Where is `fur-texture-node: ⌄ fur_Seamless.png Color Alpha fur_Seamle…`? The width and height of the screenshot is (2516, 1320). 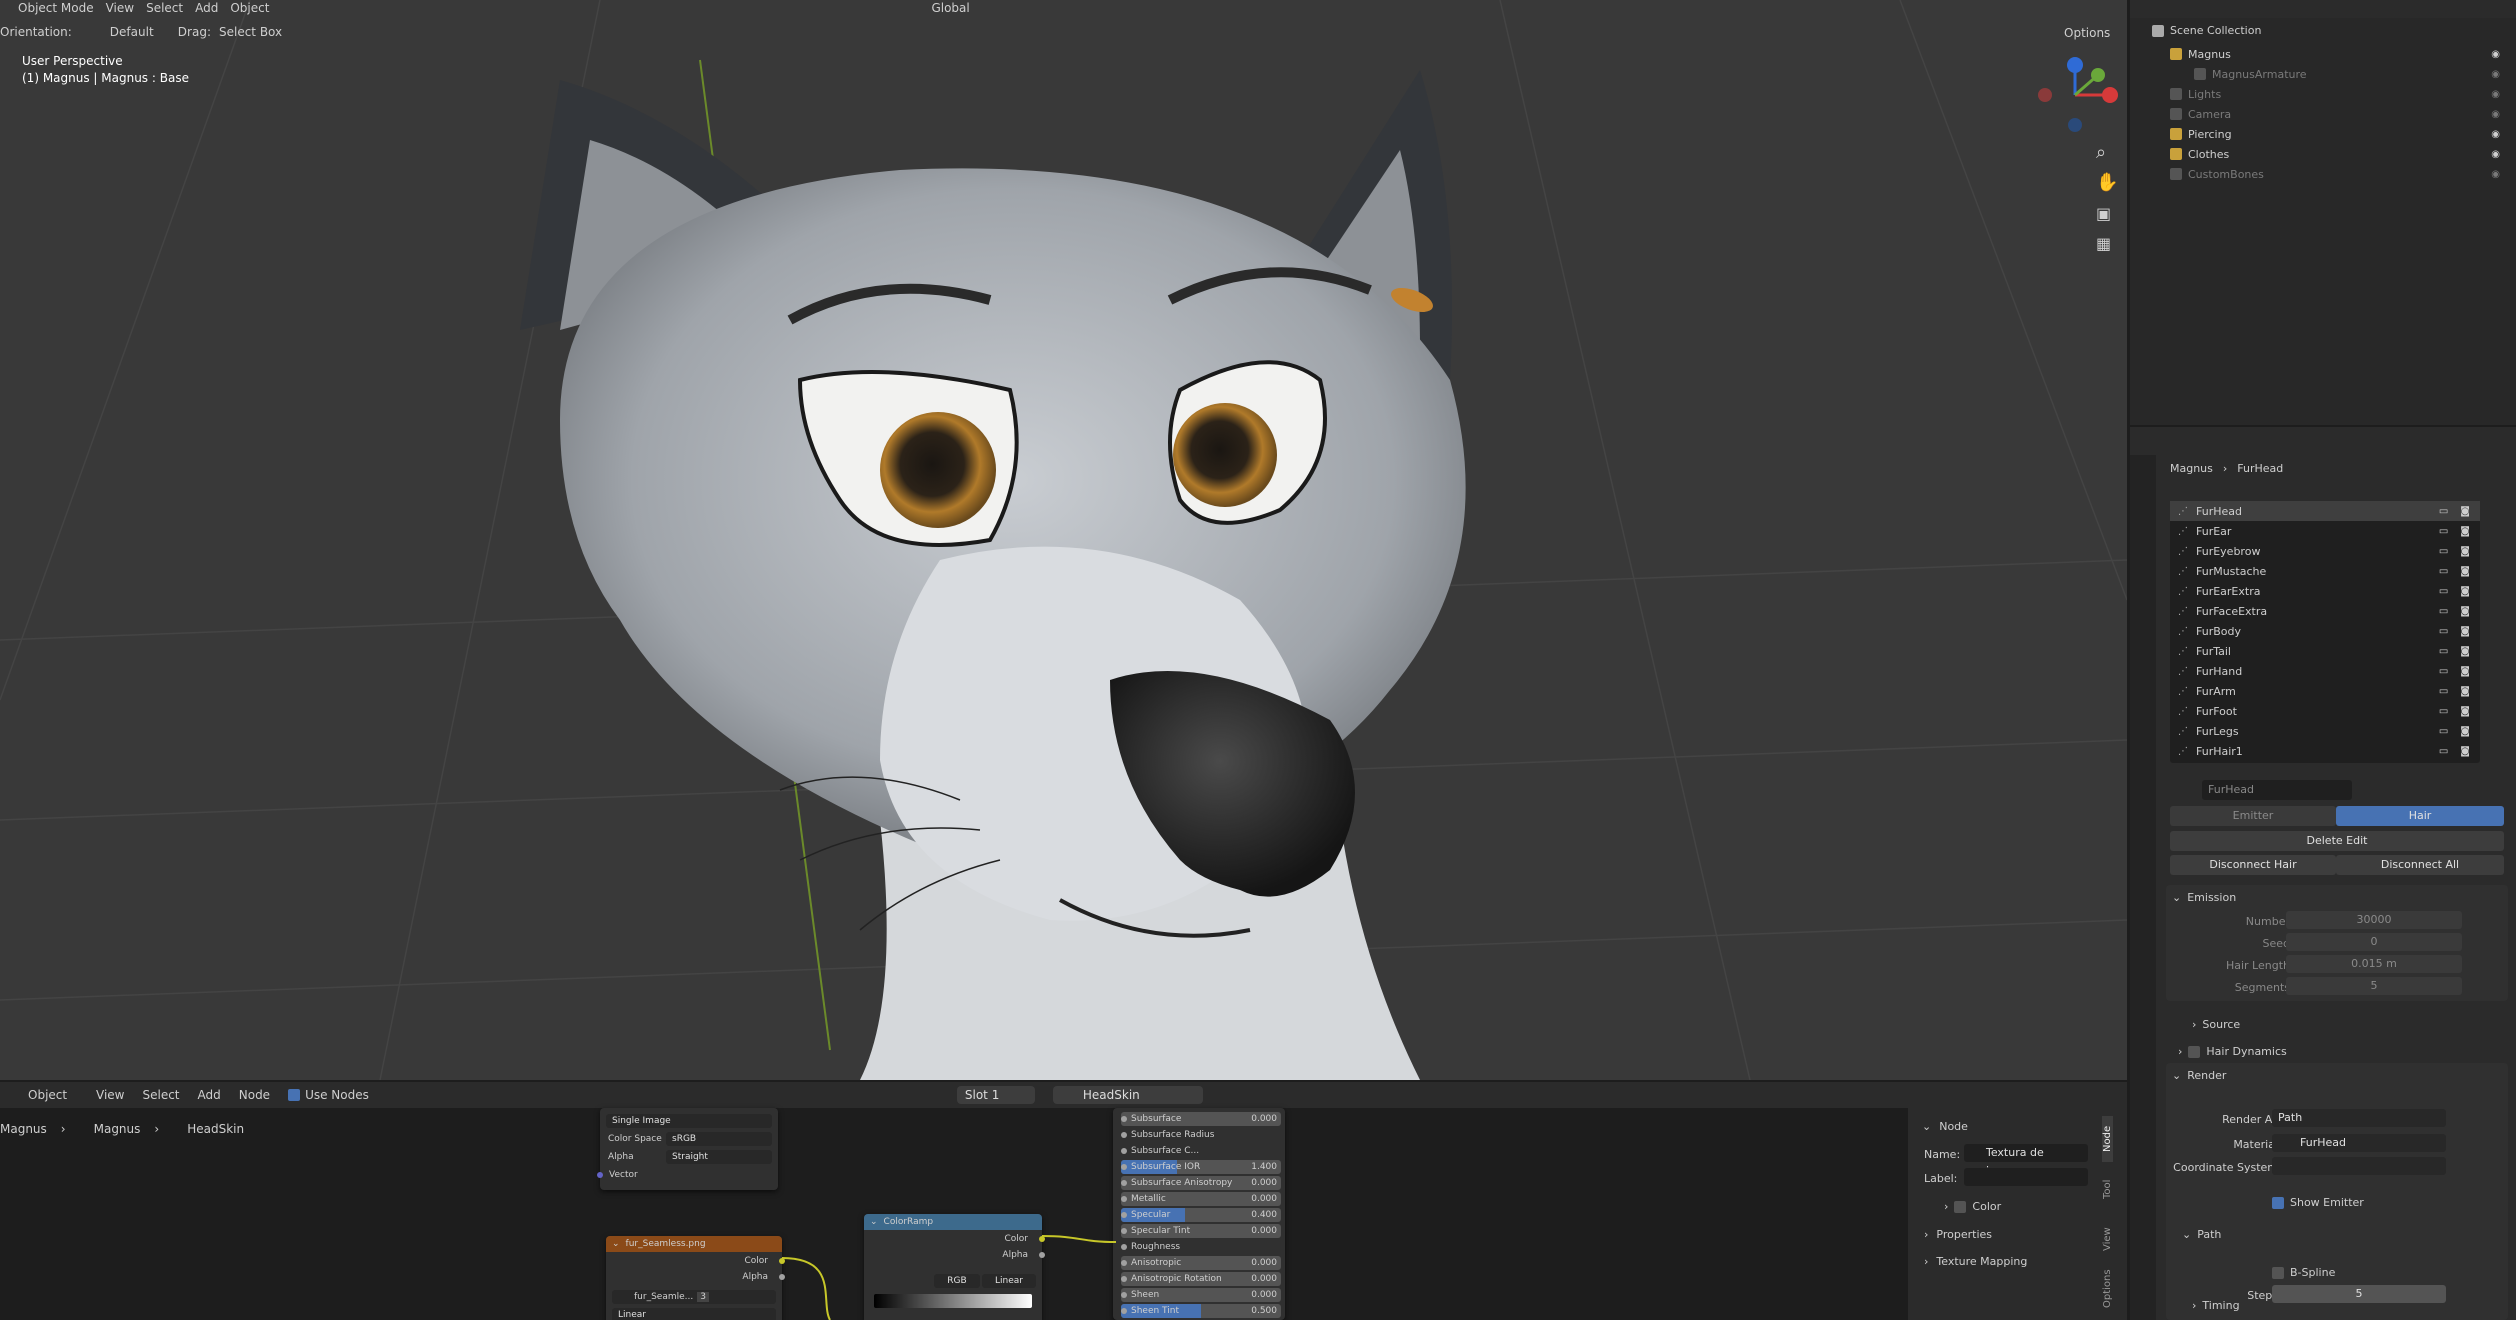 fur-texture-node: ⌄ fur_Seamless.png Color Alpha fur_Seamle… is located at coordinates (695, 1278).